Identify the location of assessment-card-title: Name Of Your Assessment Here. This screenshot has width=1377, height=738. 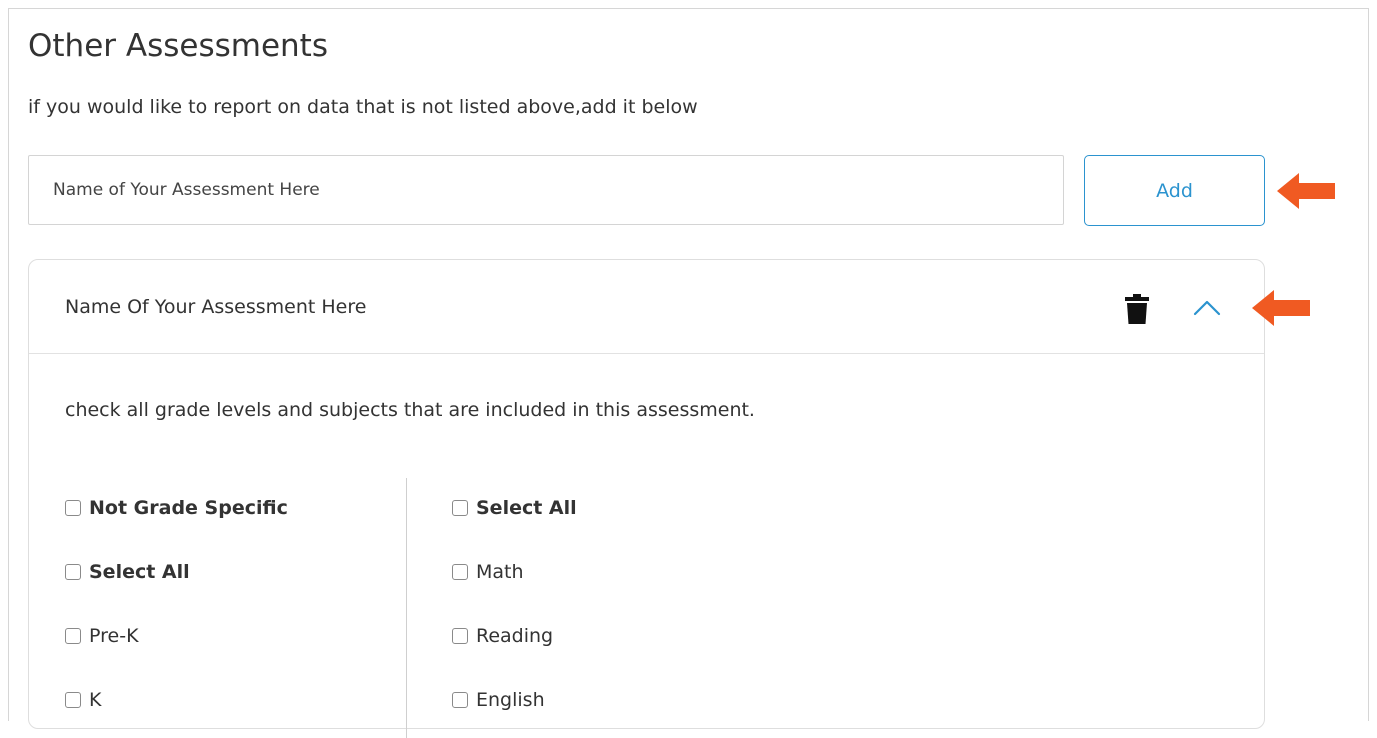
(216, 307).